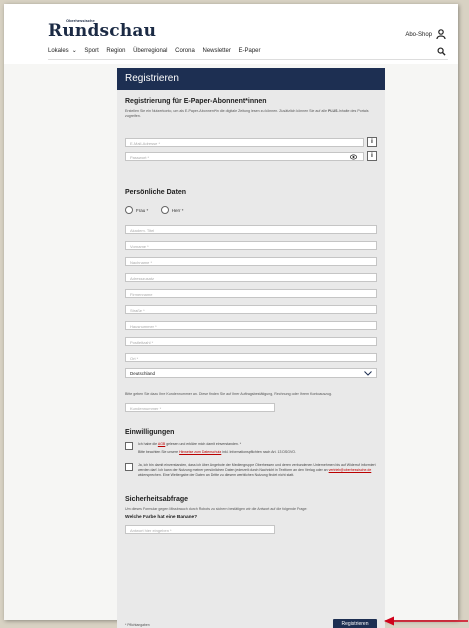  Describe the element at coordinates (177, 210) in the screenshot. I see `radio-herr-label: Herr *` at that location.